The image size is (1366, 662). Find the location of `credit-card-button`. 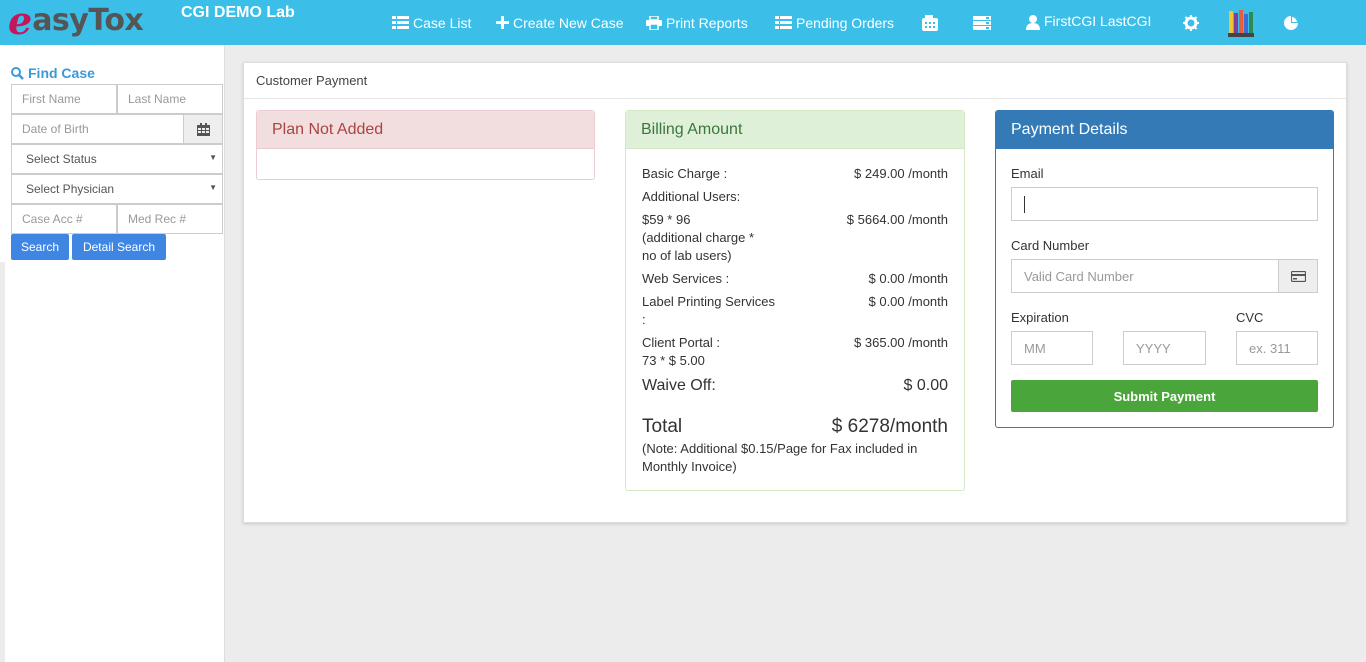

credit-card-button is located at coordinates (1298, 276).